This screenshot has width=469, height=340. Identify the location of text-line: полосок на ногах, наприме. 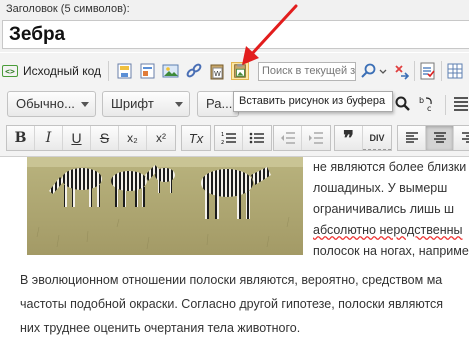
(391, 251).